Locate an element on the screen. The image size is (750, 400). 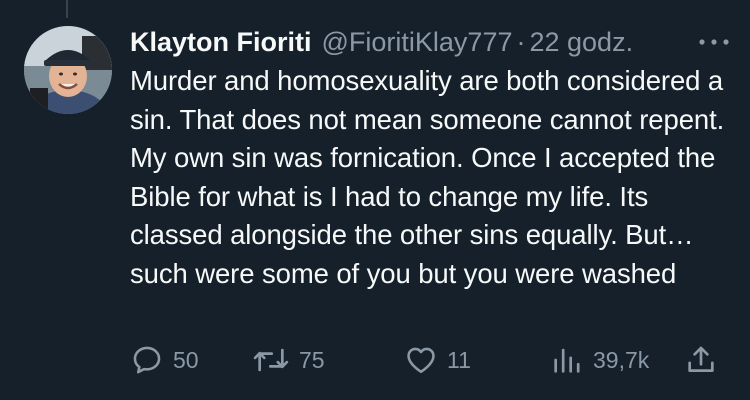
reply-button: 50 is located at coordinates (164, 360).